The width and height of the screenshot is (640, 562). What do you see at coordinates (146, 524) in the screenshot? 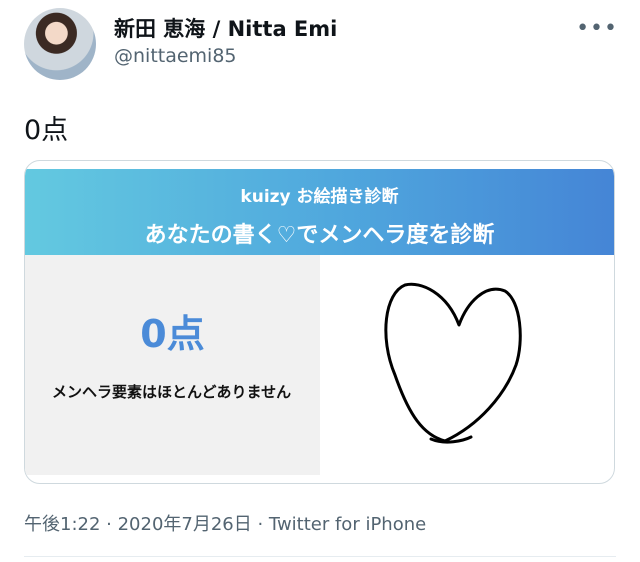
I see `timestamp: 午後1:22 · 2020年7月26日 ·` at bounding box center [146, 524].